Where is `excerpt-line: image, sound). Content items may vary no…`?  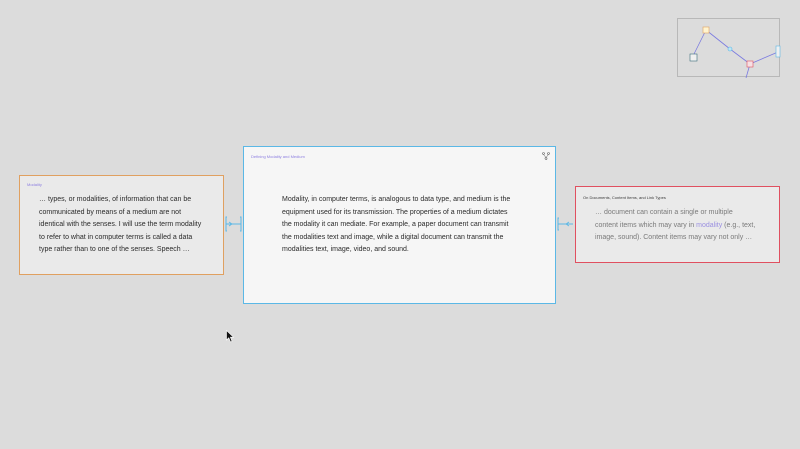
excerpt-line: image, sound). Content items may vary no… is located at coordinates (674, 237).